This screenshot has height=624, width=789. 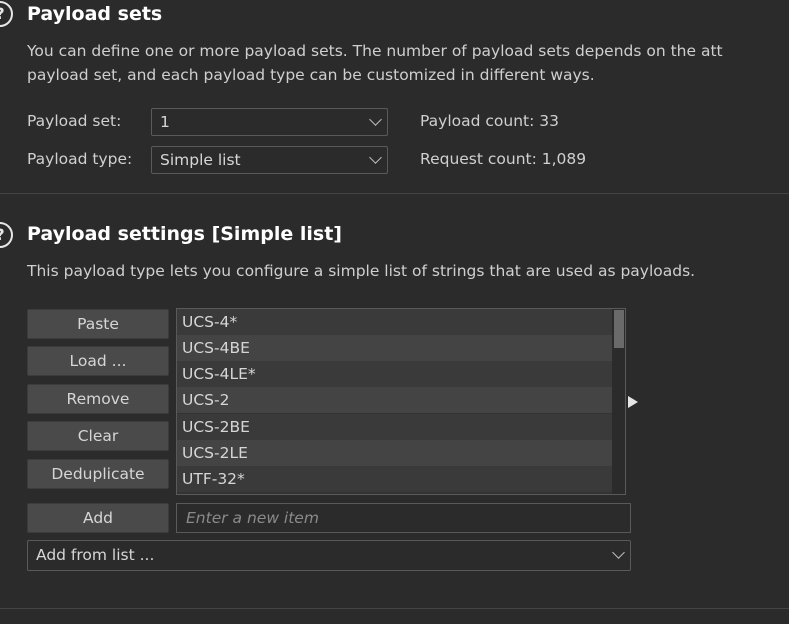 I want to click on payload-set-select: 1, so click(x=269, y=122).